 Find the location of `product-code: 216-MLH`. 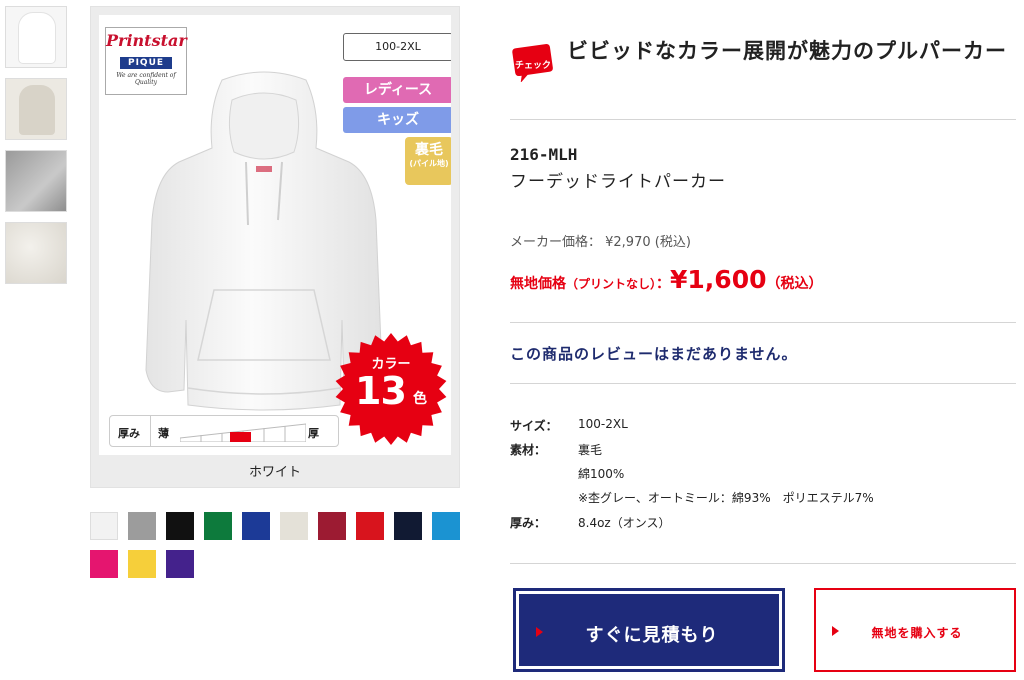

product-code: 216-MLH is located at coordinates (544, 154).